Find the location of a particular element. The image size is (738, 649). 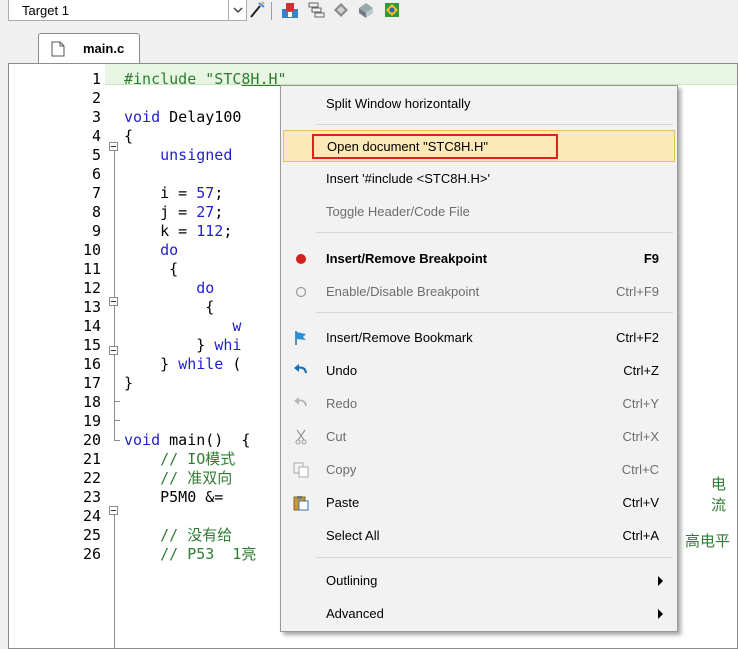

paste-icon is located at coordinates (301, 503).